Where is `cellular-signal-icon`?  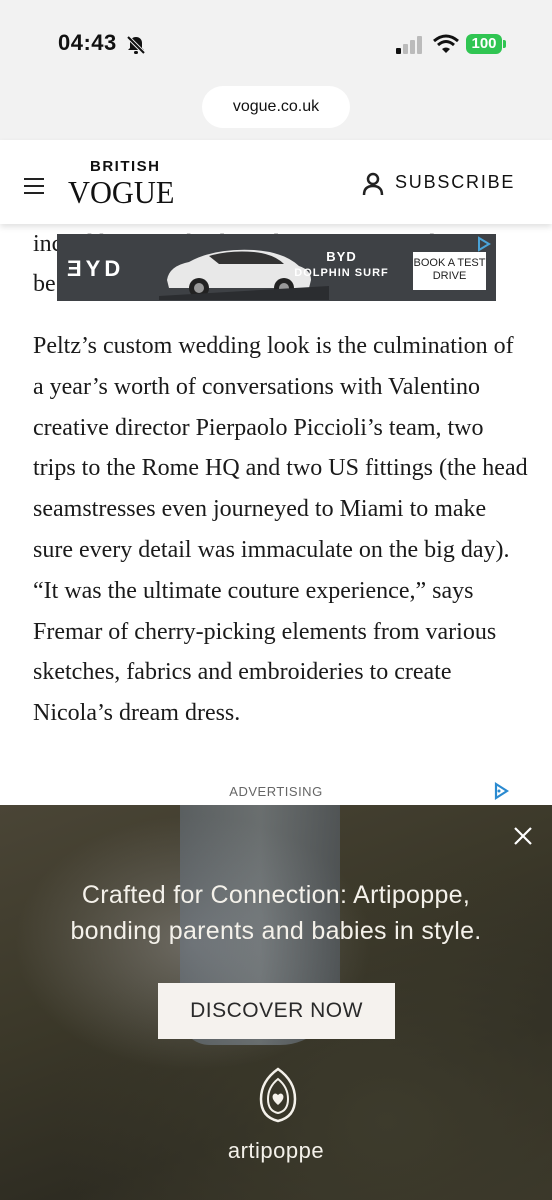
cellular-signal-icon is located at coordinates (409, 45).